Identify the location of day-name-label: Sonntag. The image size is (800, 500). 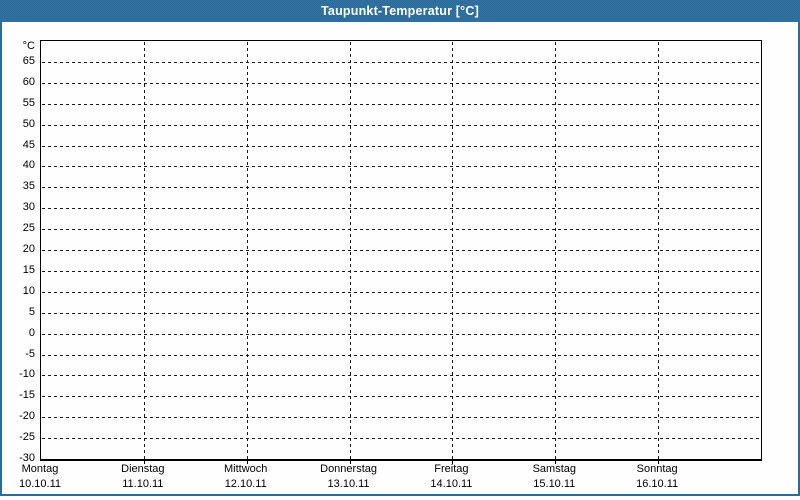
(657, 469).